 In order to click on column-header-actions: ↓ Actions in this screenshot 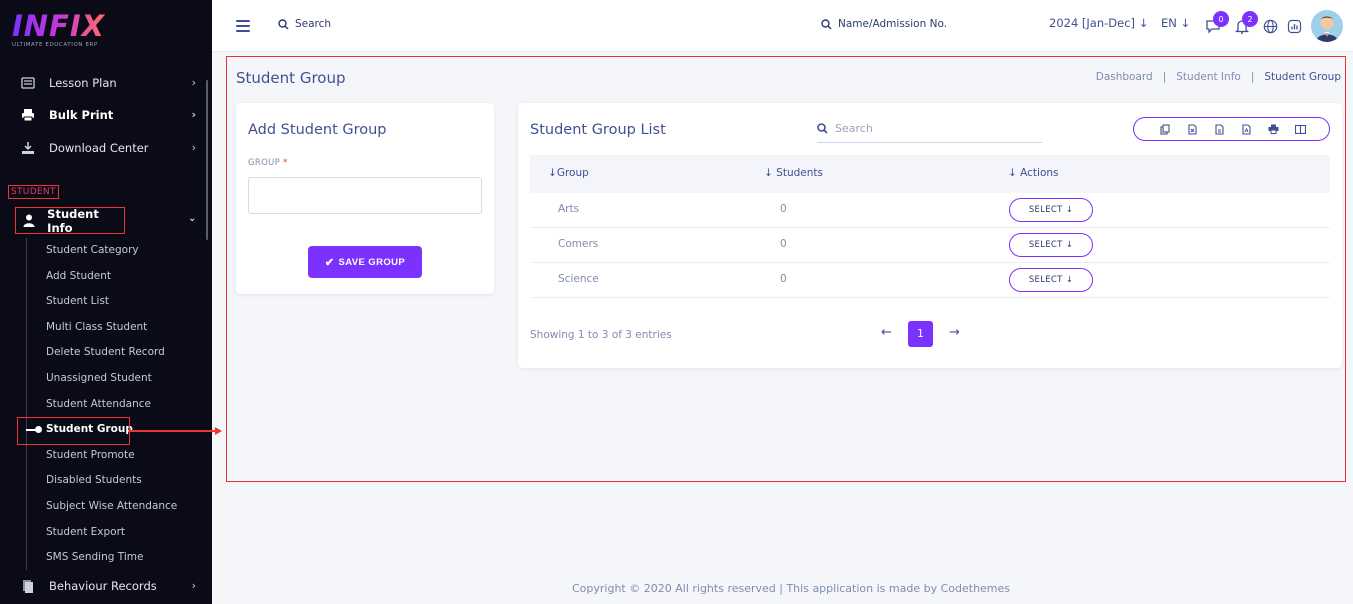, I will do `click(1033, 173)`.